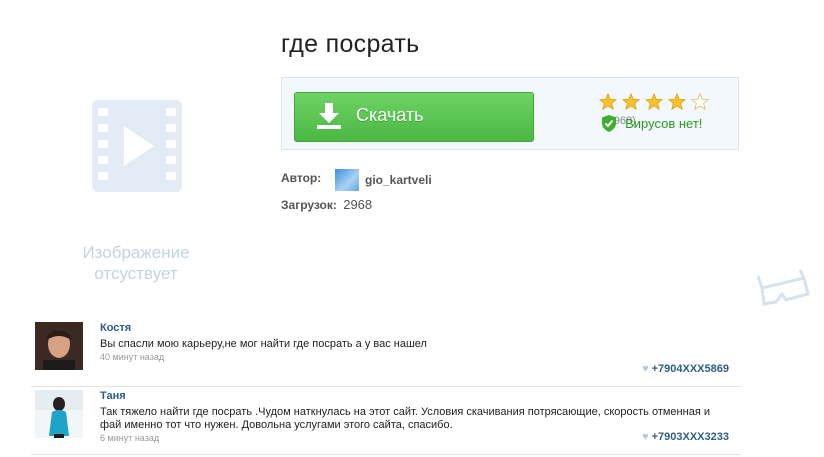 The width and height of the screenshot is (824, 457). I want to click on film-play-icon, so click(137, 146).